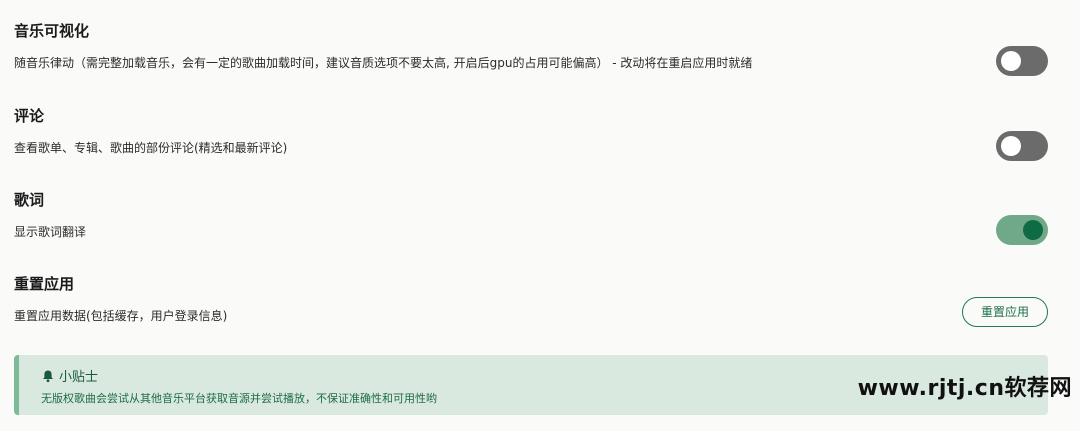  I want to click on tip-title: 小贴士, so click(79, 377).